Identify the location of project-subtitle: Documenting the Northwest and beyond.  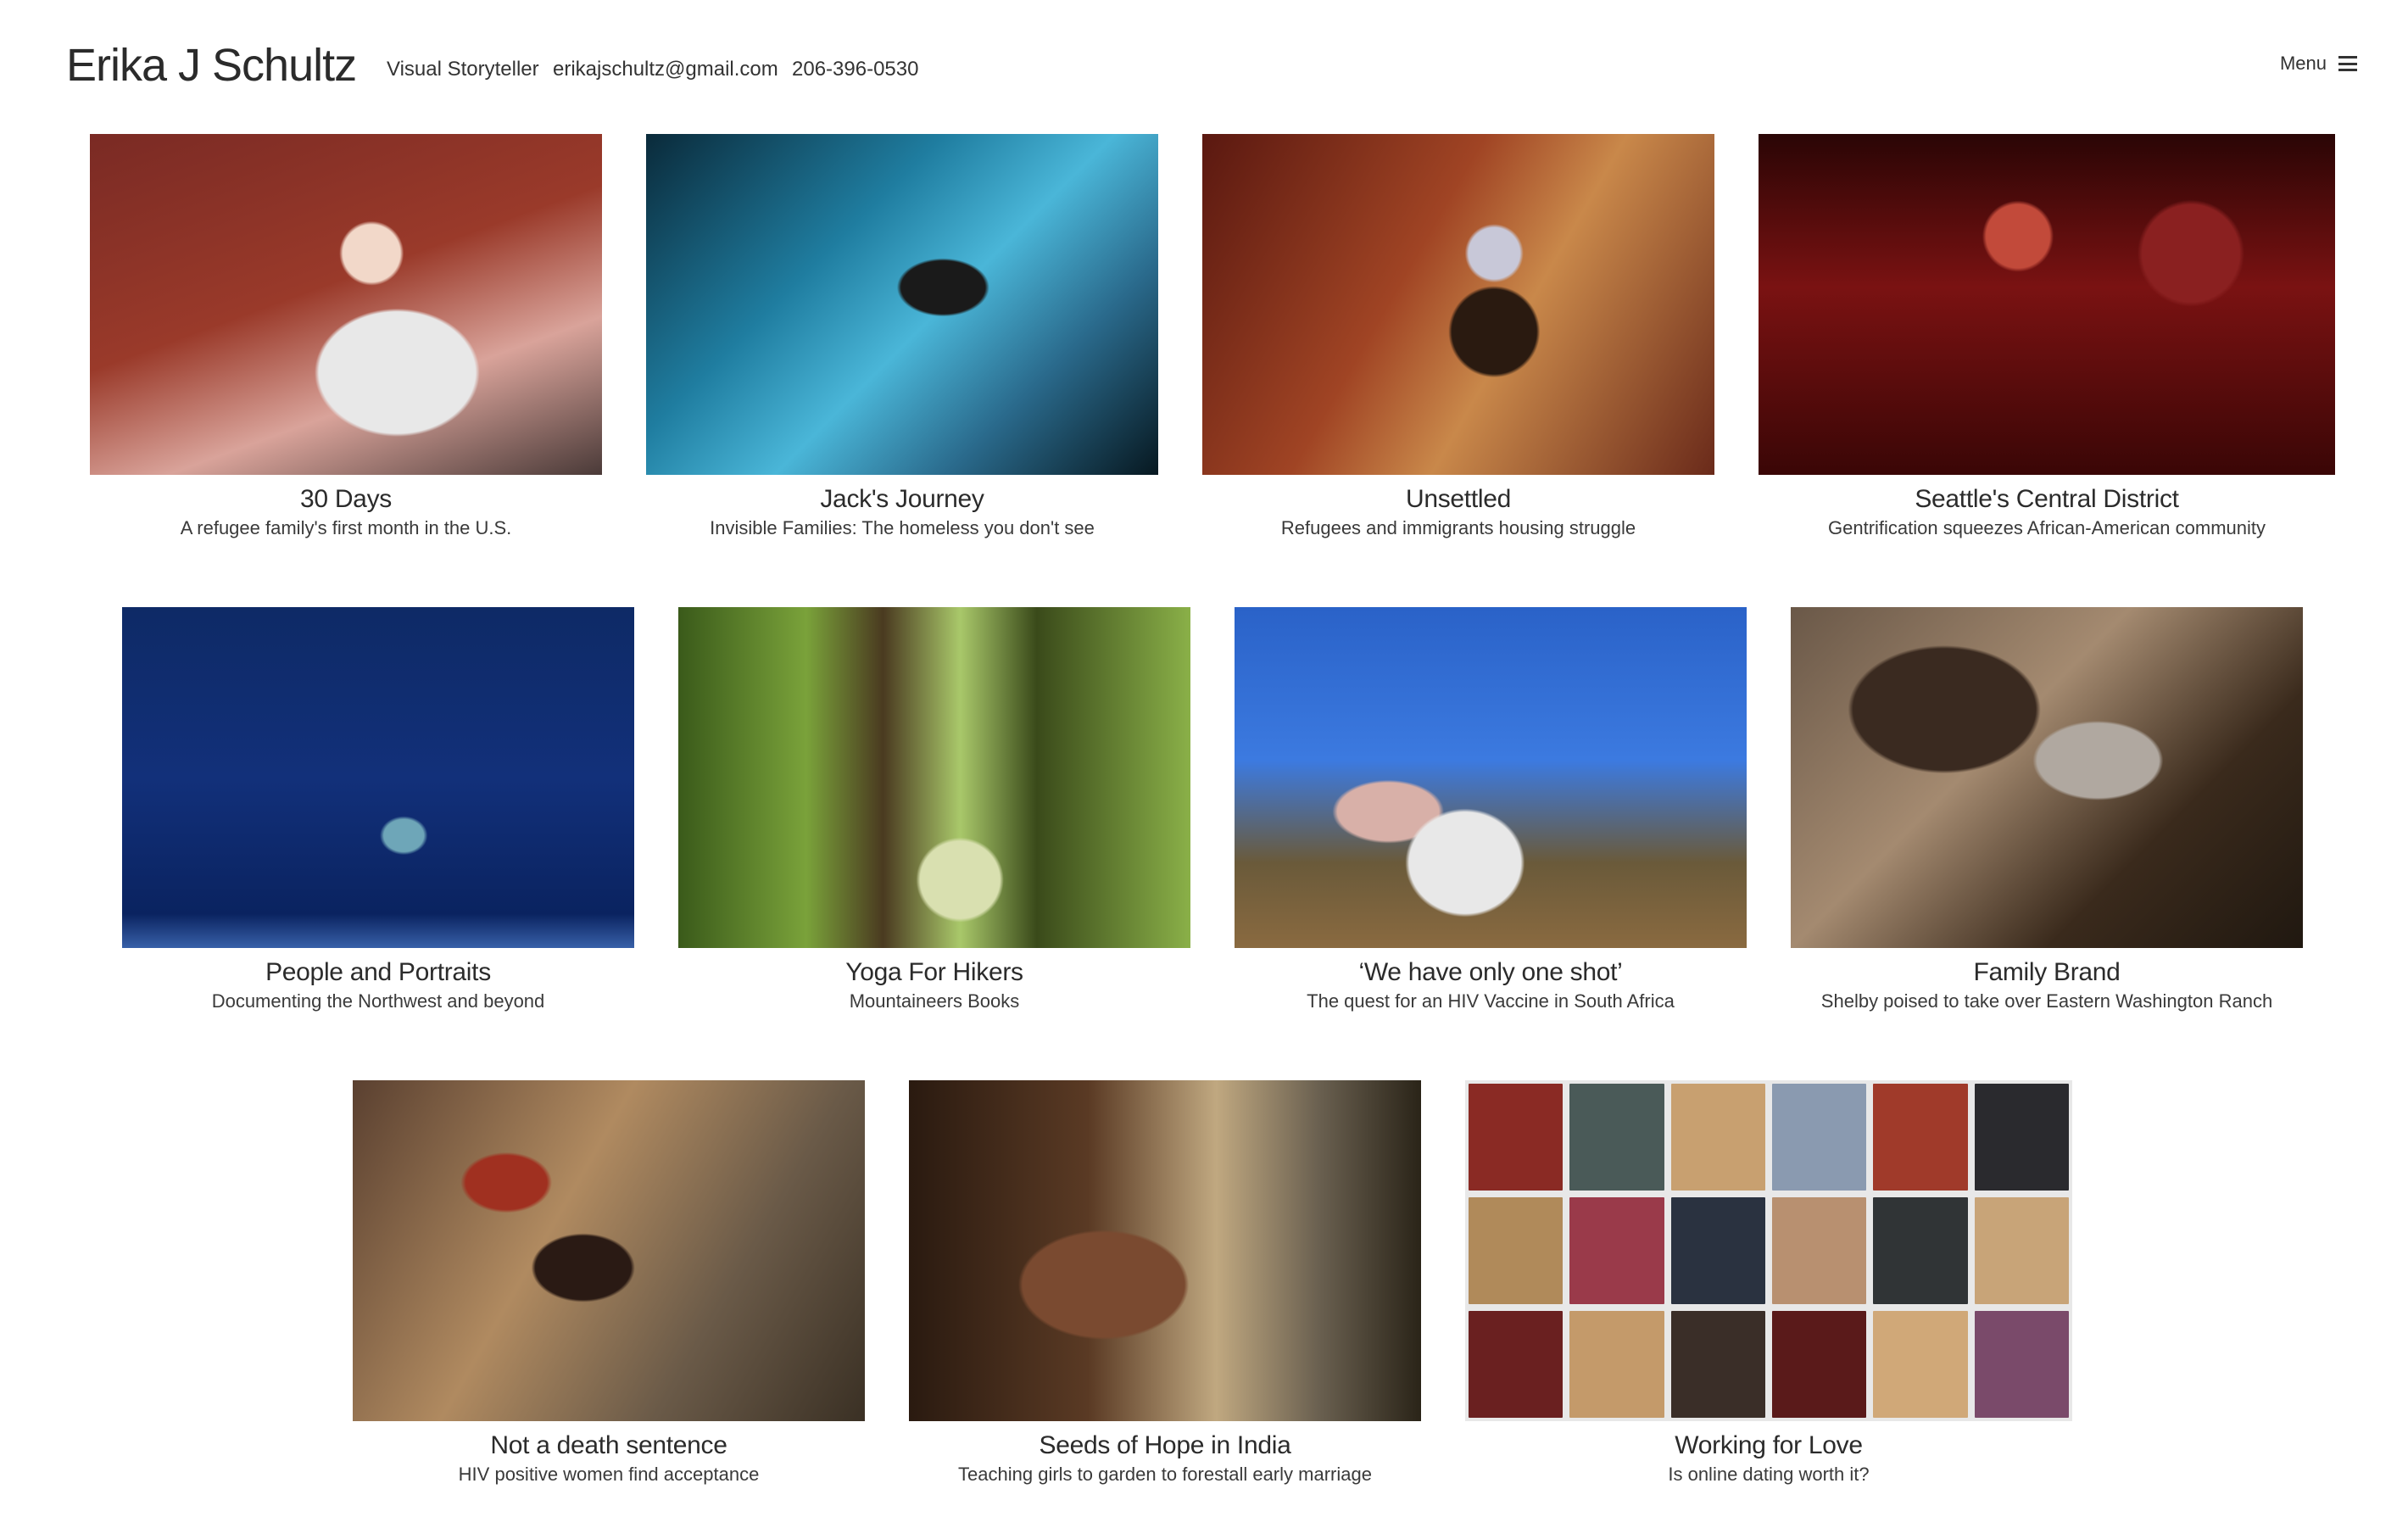
(378, 1001).